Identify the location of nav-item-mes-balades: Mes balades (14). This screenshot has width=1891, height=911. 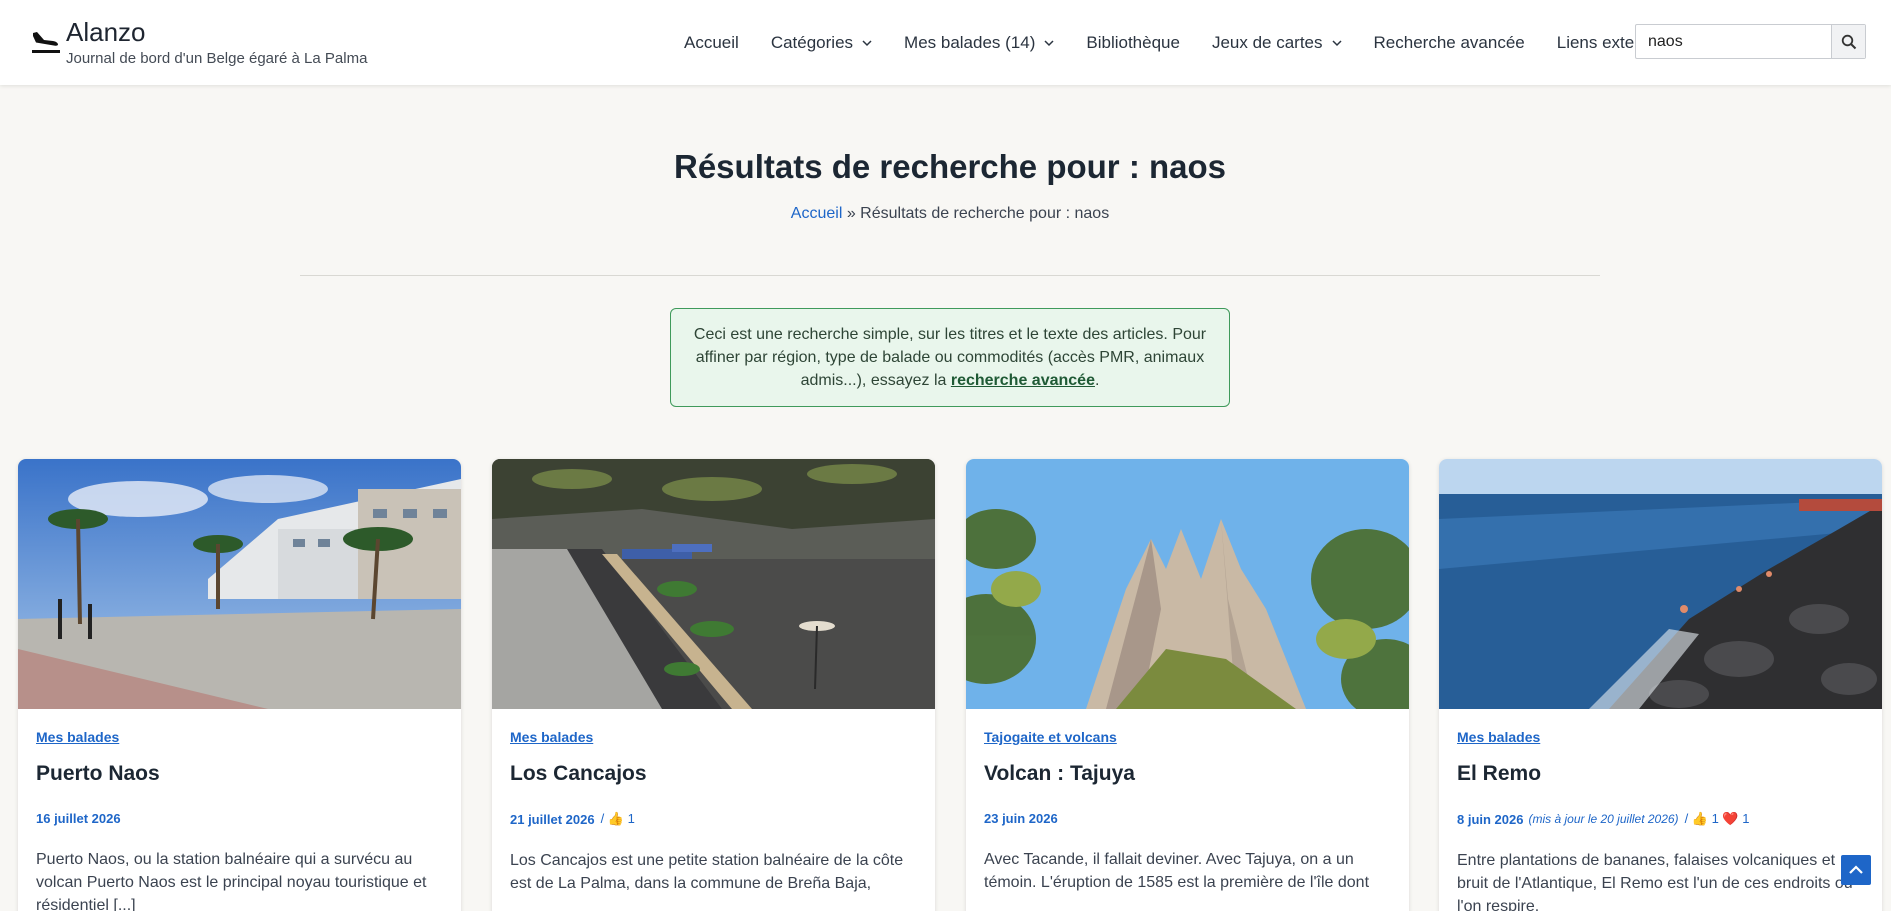
(979, 43).